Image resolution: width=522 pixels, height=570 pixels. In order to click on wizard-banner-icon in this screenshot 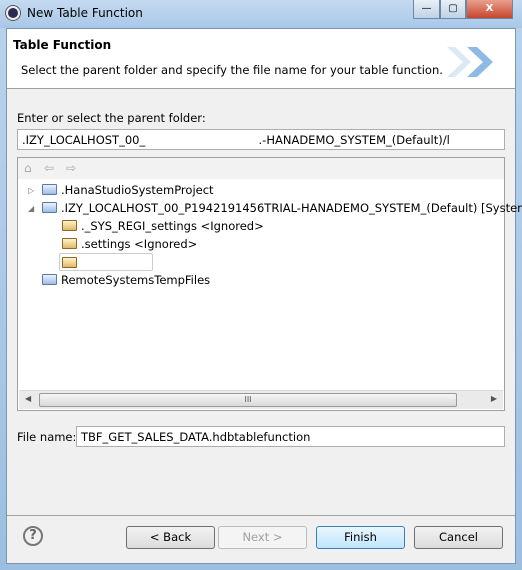, I will do `click(470, 62)`.